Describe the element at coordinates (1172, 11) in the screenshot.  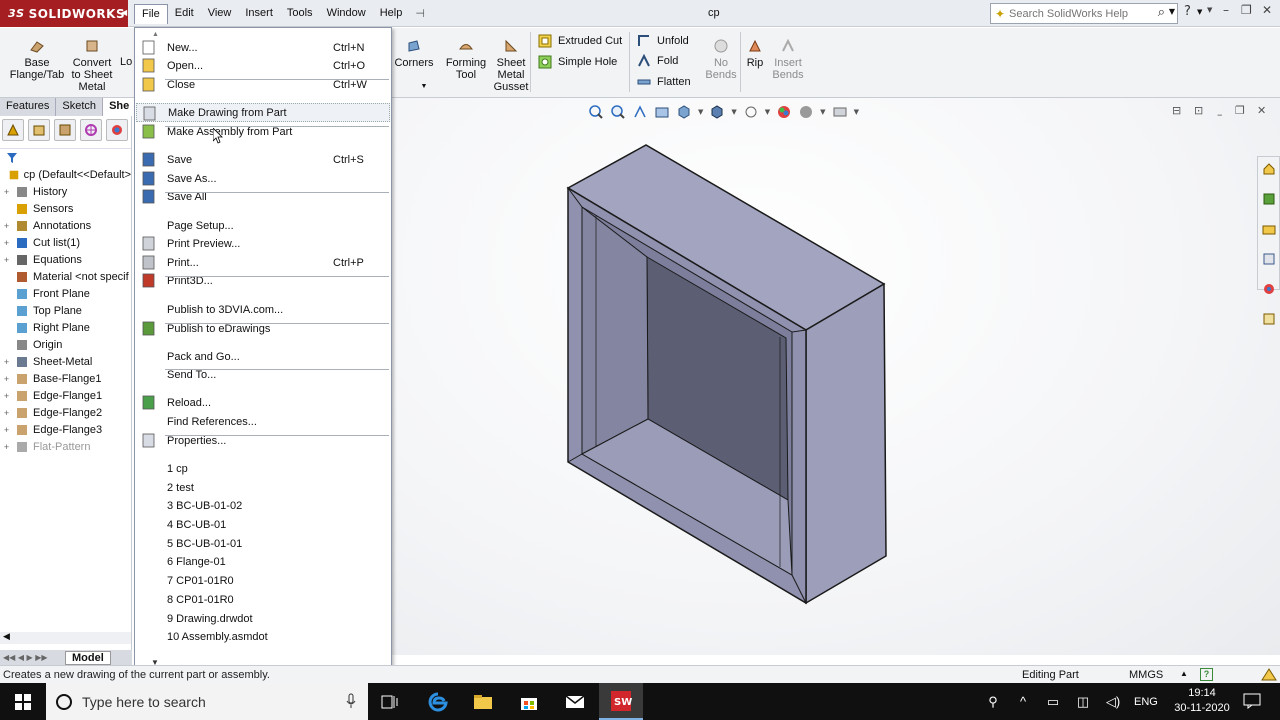
I see `search-dropdown-icon: ▼` at that location.